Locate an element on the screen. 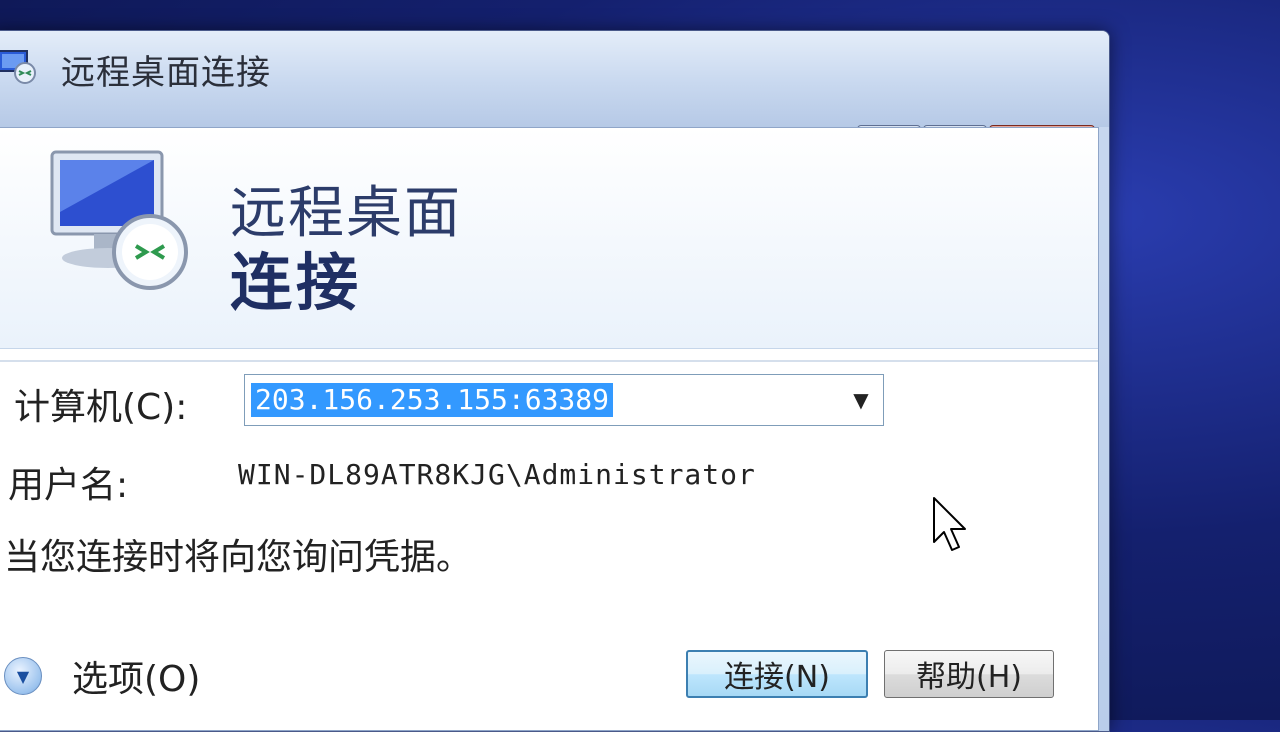  computer-value: 203.156.253.155:63389 is located at coordinates (432, 400).